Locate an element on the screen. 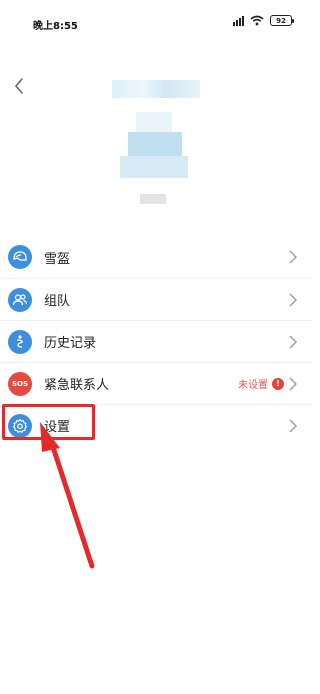  blurred-username is located at coordinates (156, 89).